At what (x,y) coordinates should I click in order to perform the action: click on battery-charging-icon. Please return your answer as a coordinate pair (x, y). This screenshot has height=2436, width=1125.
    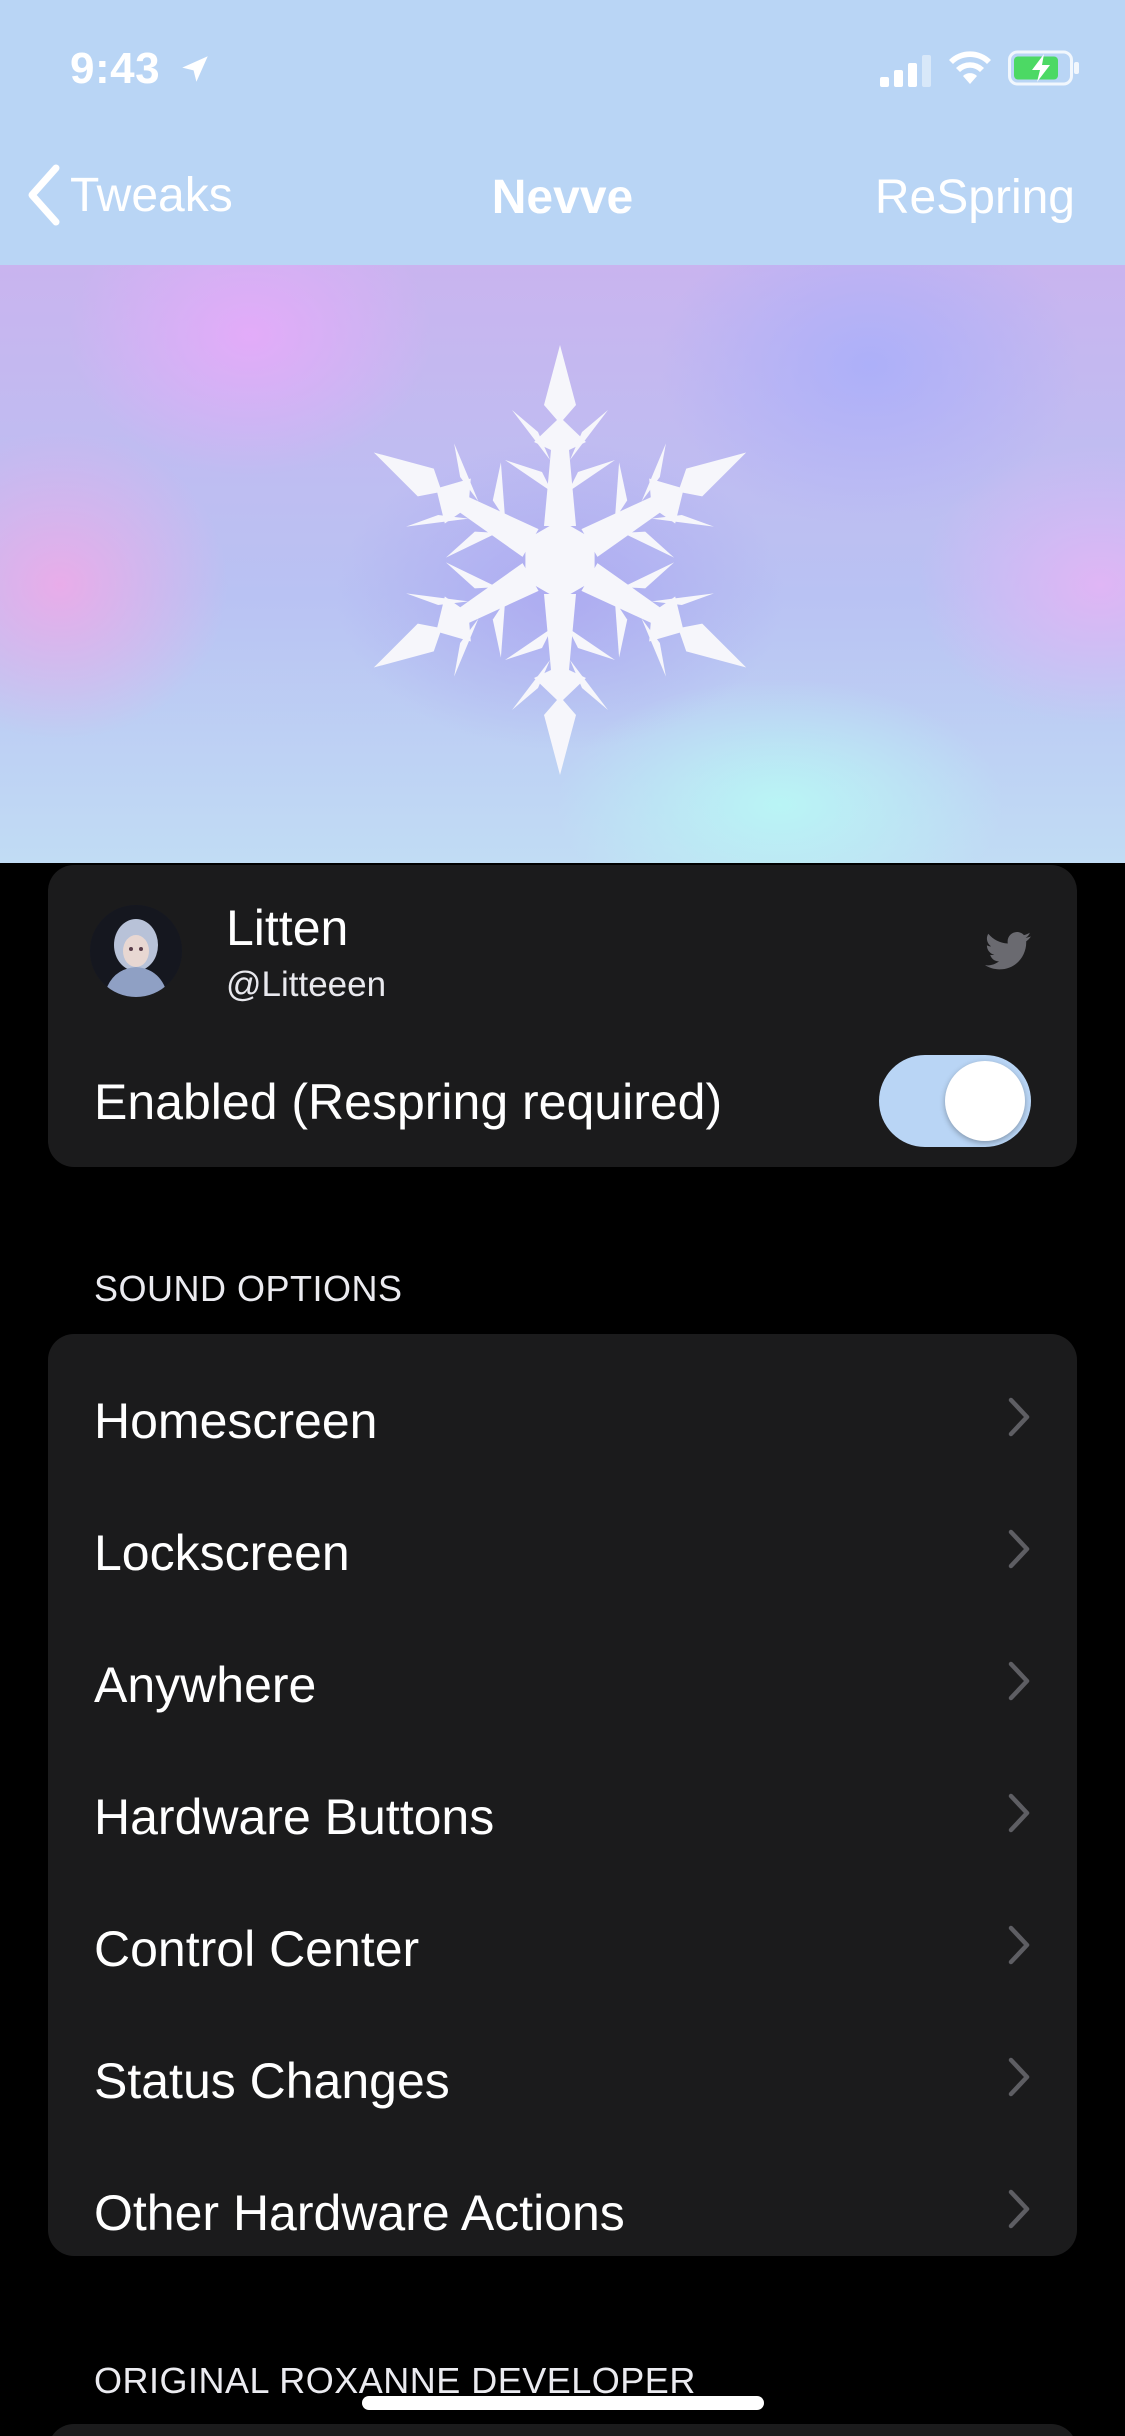
    Looking at the image, I should click on (1043, 68).